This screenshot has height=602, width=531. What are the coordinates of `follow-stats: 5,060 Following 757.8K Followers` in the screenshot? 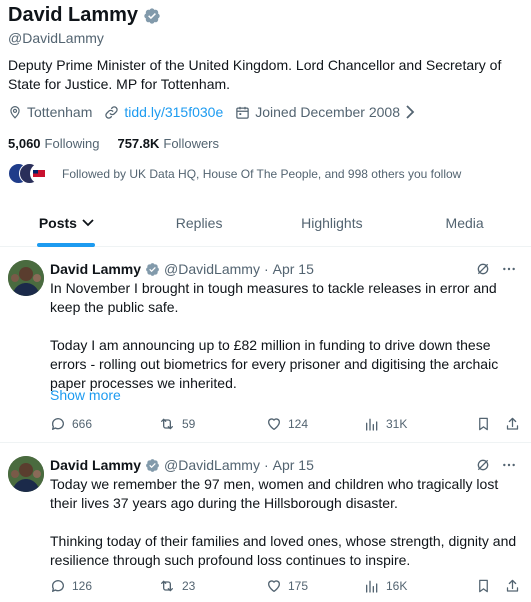 It's located at (122, 143).